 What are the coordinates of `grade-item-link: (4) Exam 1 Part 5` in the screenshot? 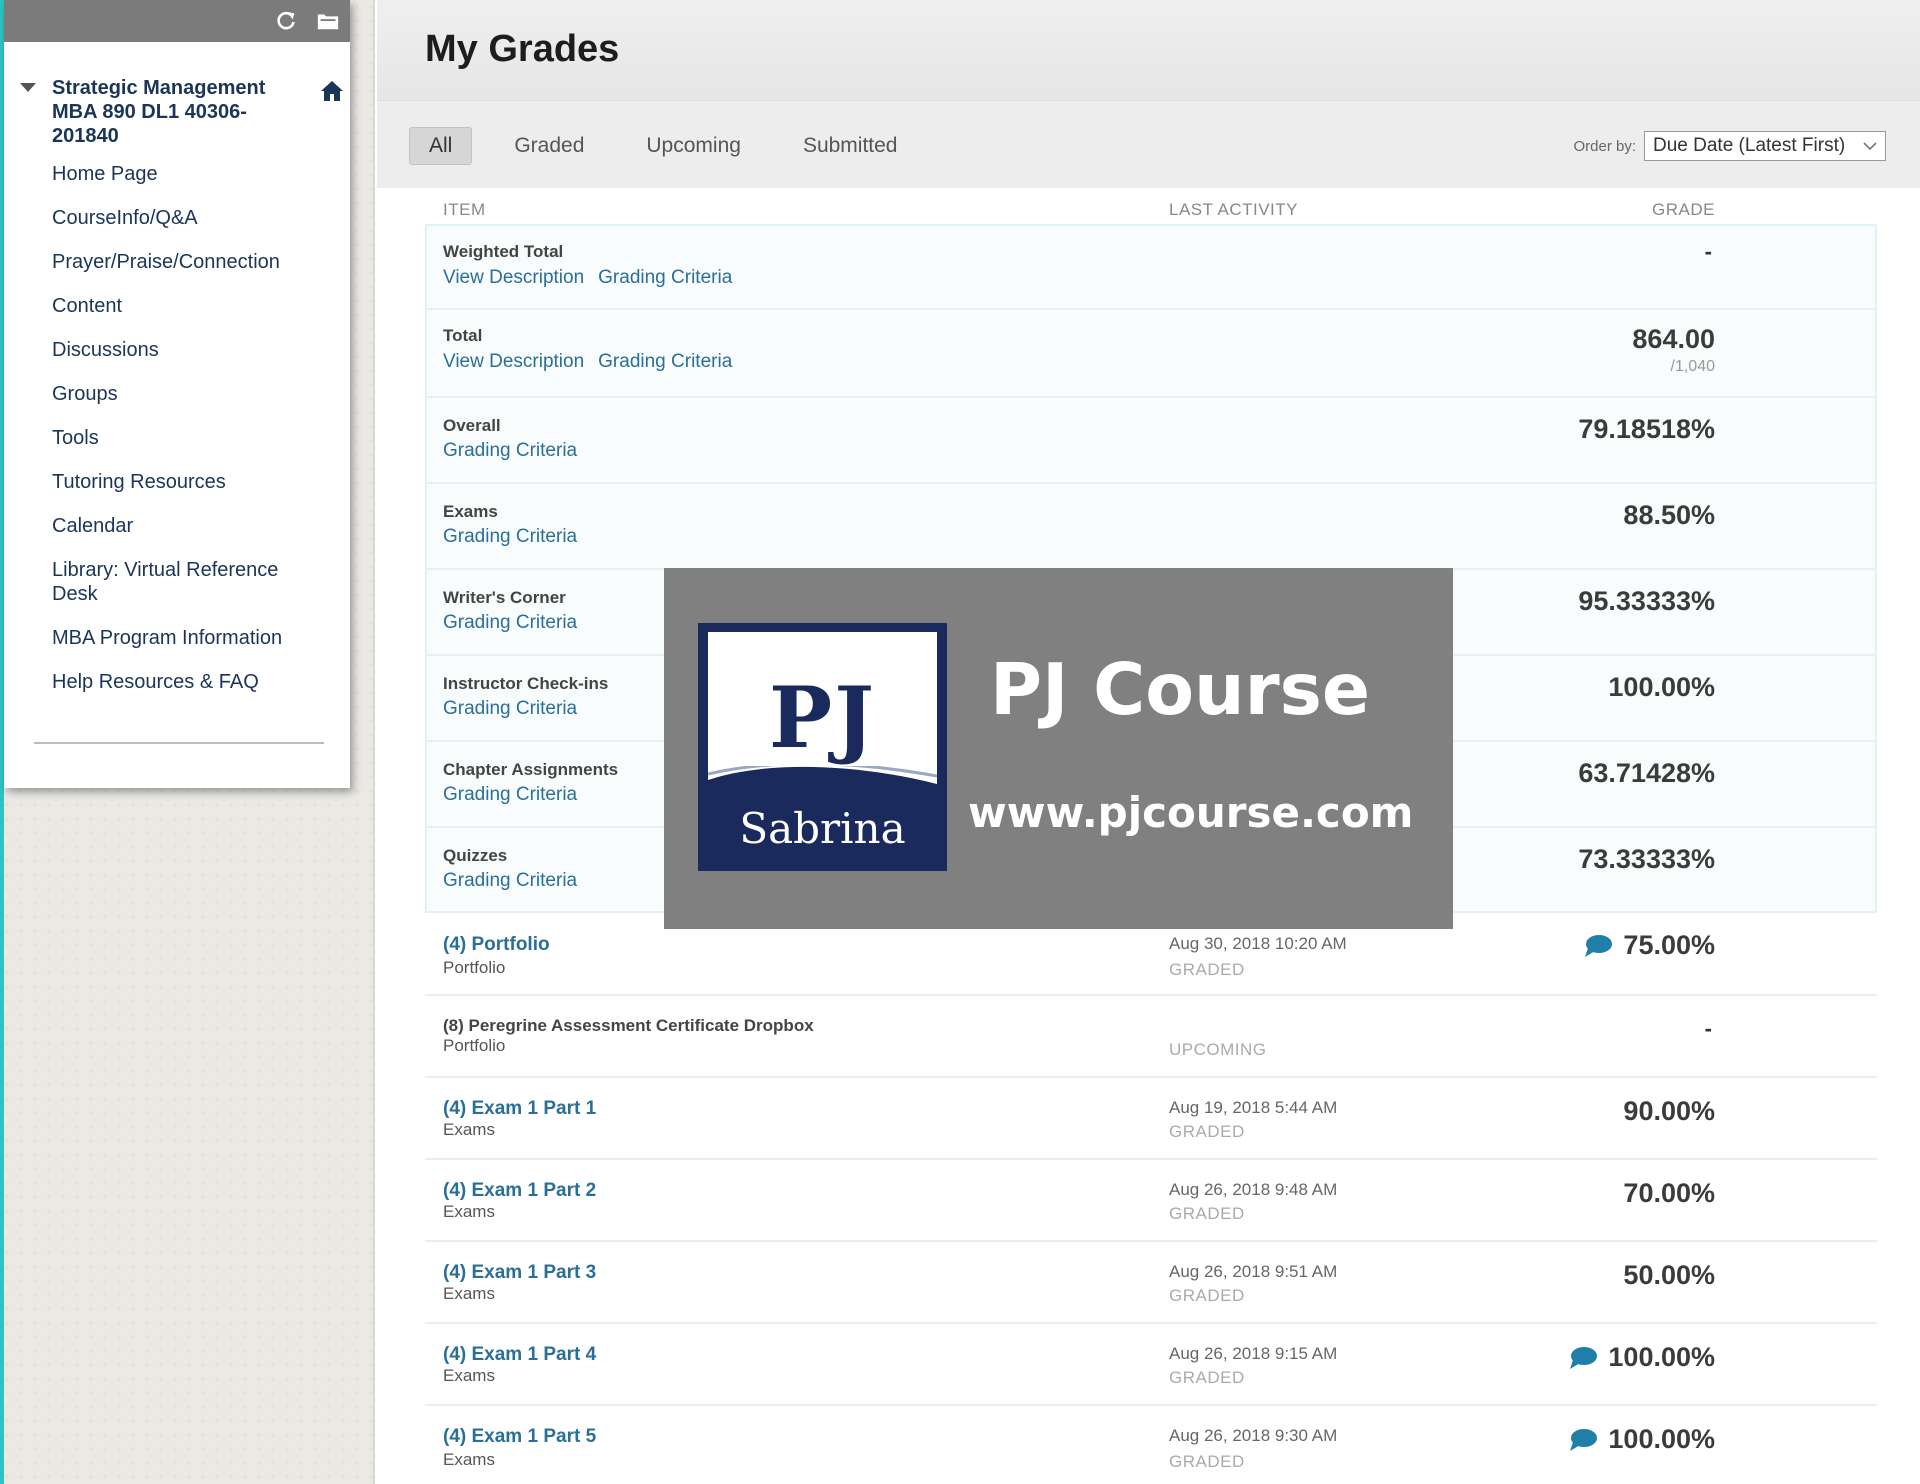 It's located at (519, 1437).